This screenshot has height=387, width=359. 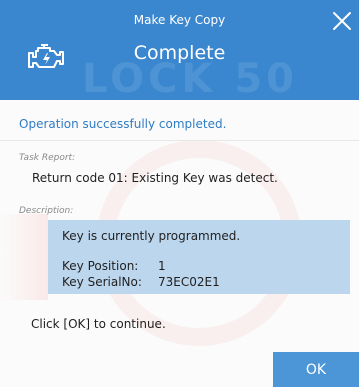 What do you see at coordinates (162, 266) in the screenshot?
I see `key-position-value: 1` at bounding box center [162, 266].